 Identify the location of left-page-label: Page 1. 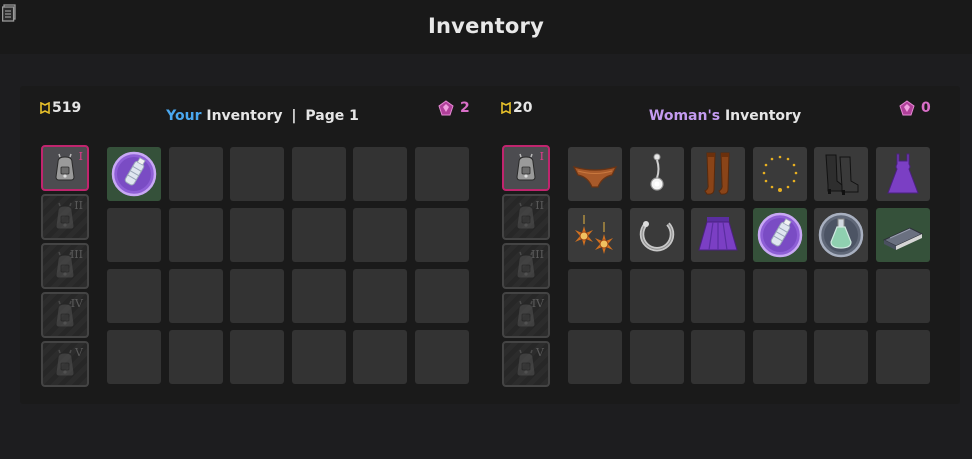
(332, 116).